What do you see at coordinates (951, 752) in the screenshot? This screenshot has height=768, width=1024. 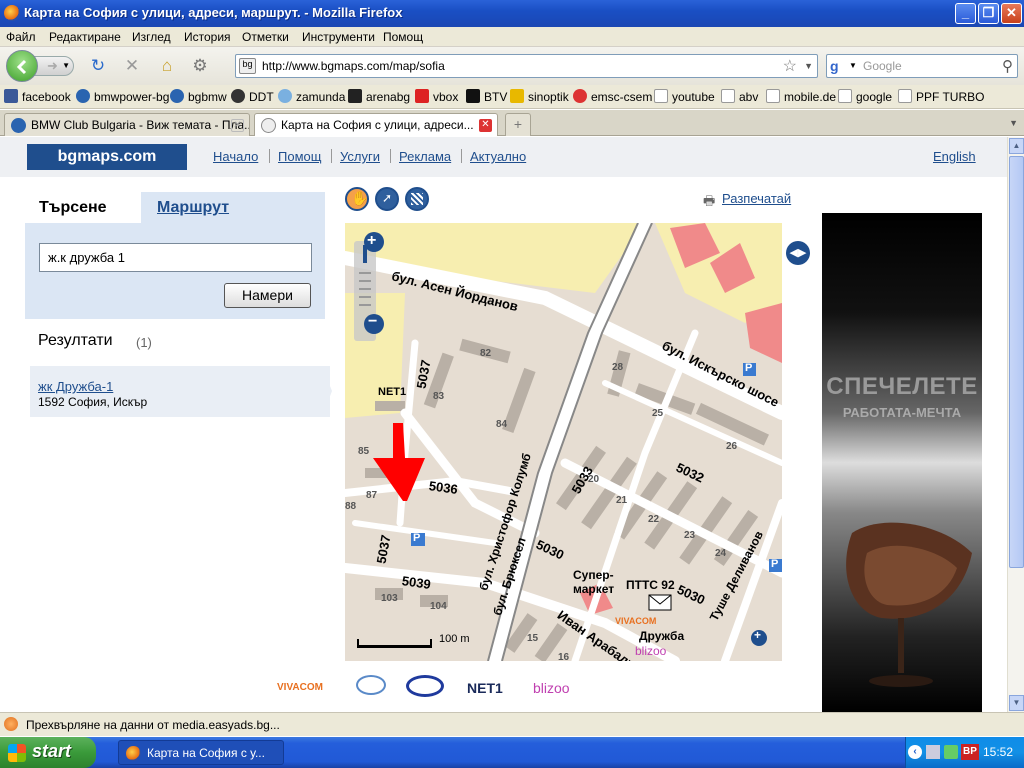 I see `security-icon` at bounding box center [951, 752].